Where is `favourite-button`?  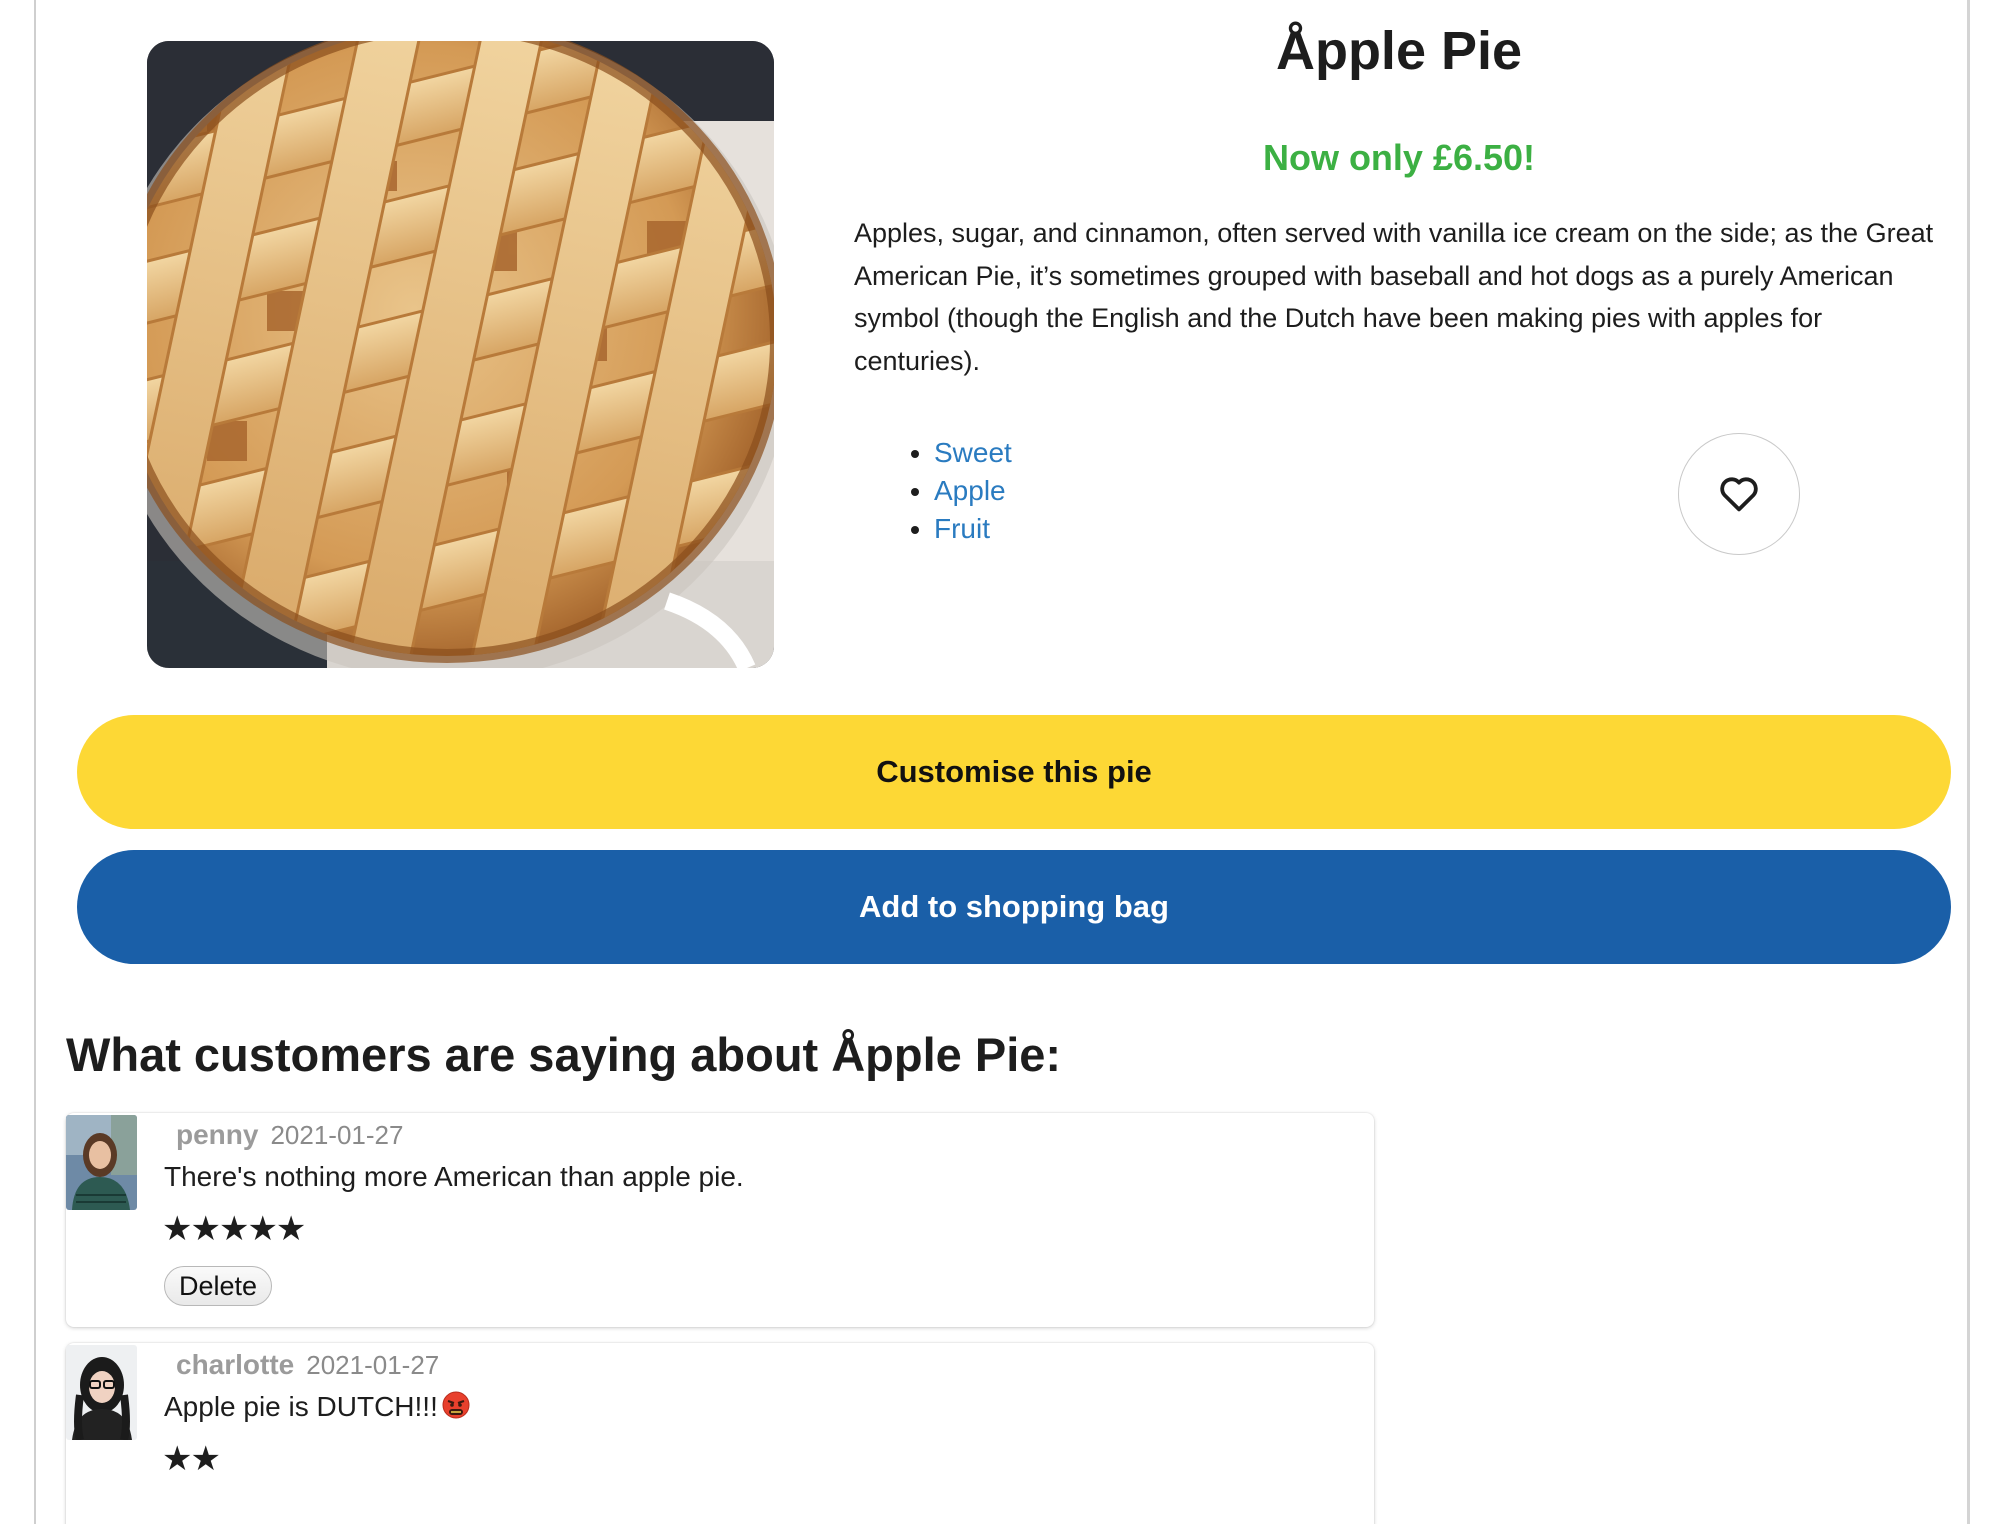
favourite-button is located at coordinates (1739, 494).